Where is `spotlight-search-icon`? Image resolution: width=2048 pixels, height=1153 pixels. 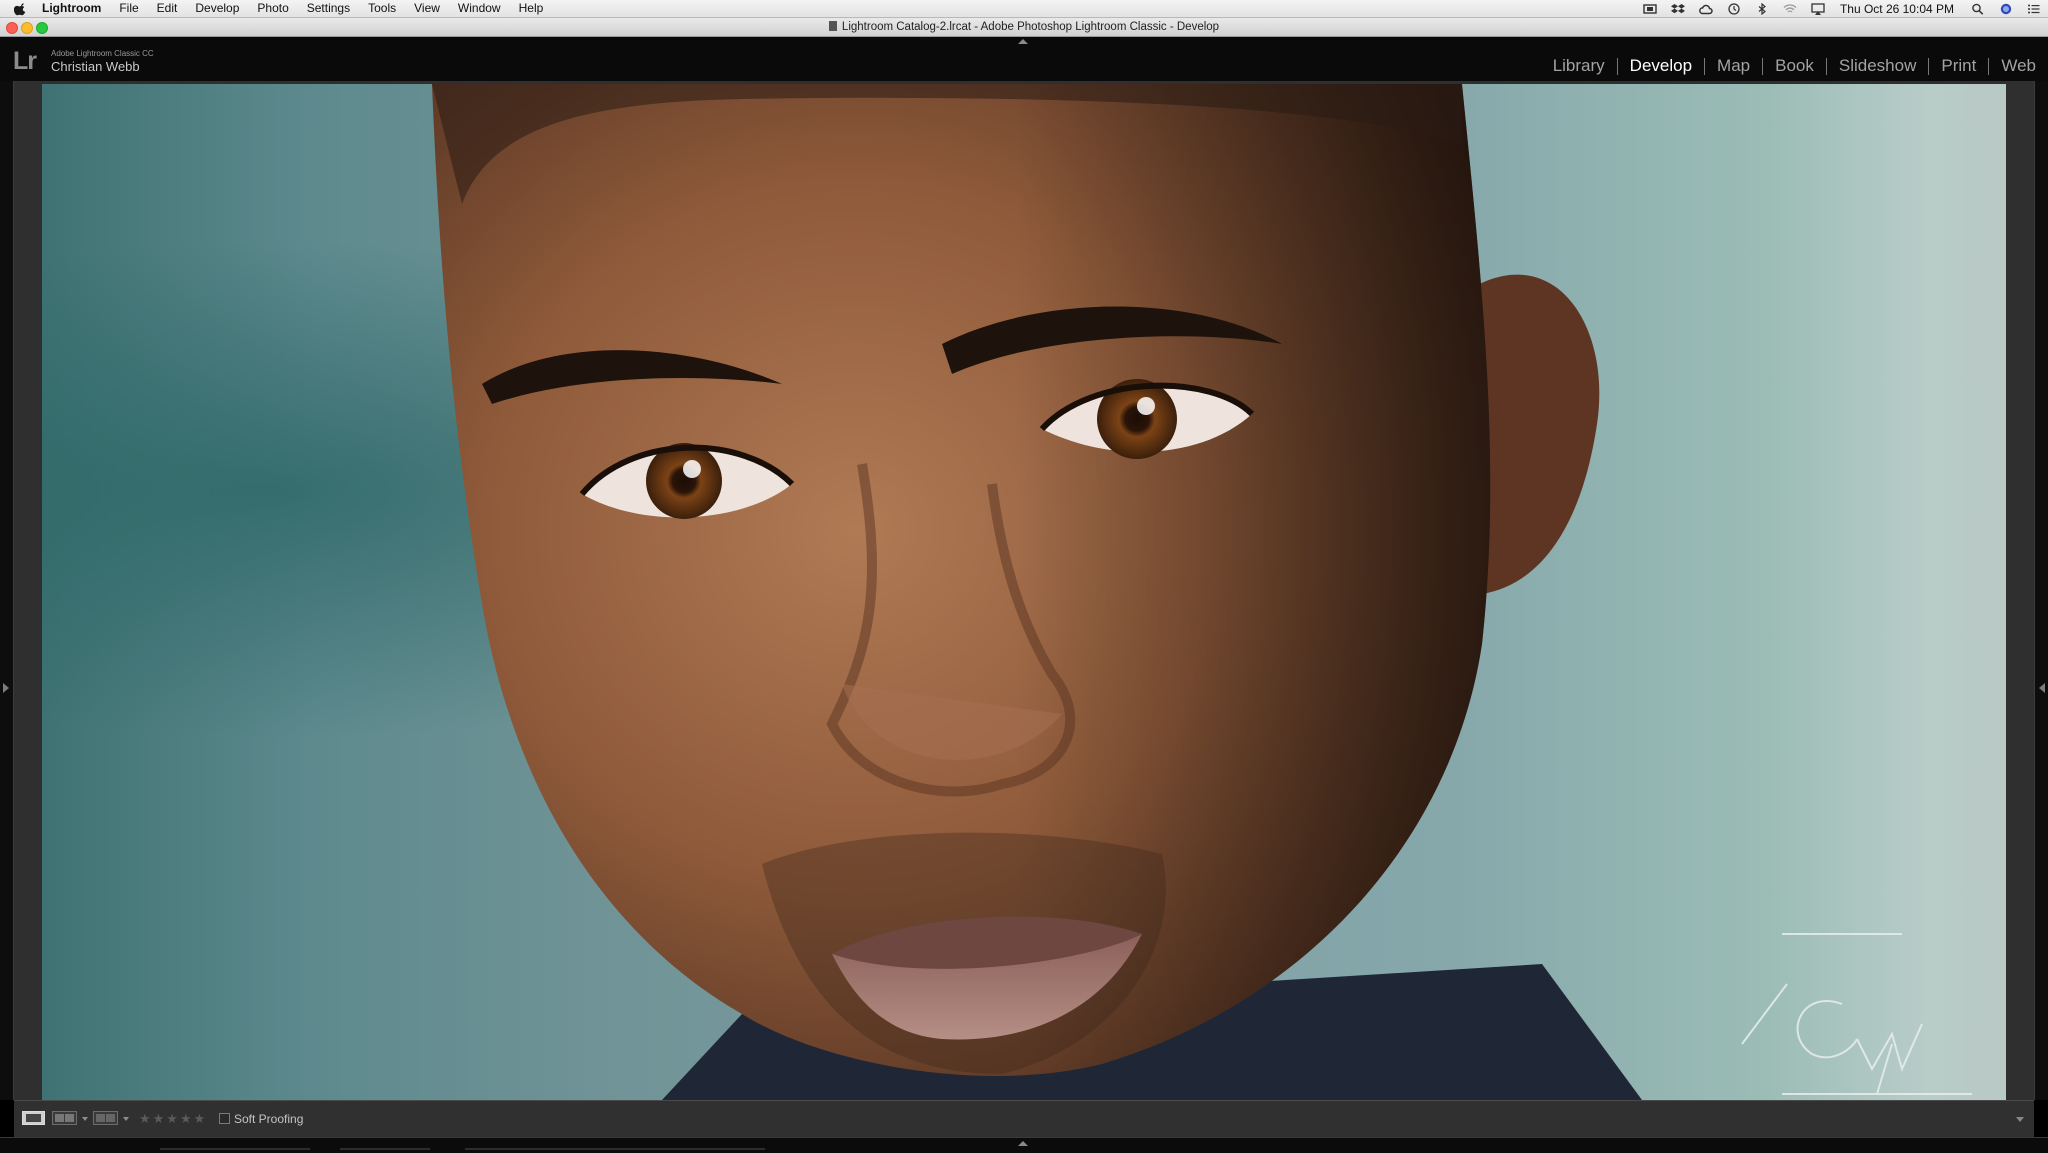
spotlight-search-icon is located at coordinates (1978, 9).